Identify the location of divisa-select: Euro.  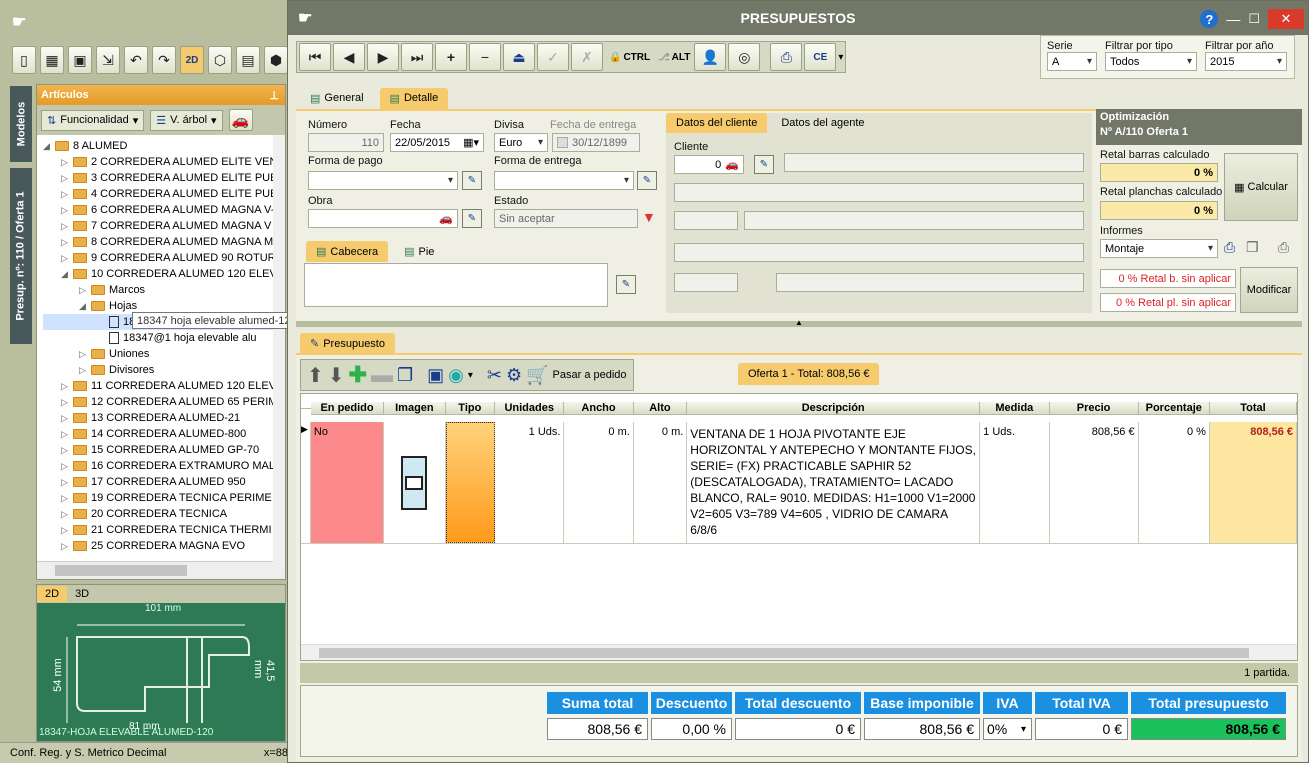
(521, 142).